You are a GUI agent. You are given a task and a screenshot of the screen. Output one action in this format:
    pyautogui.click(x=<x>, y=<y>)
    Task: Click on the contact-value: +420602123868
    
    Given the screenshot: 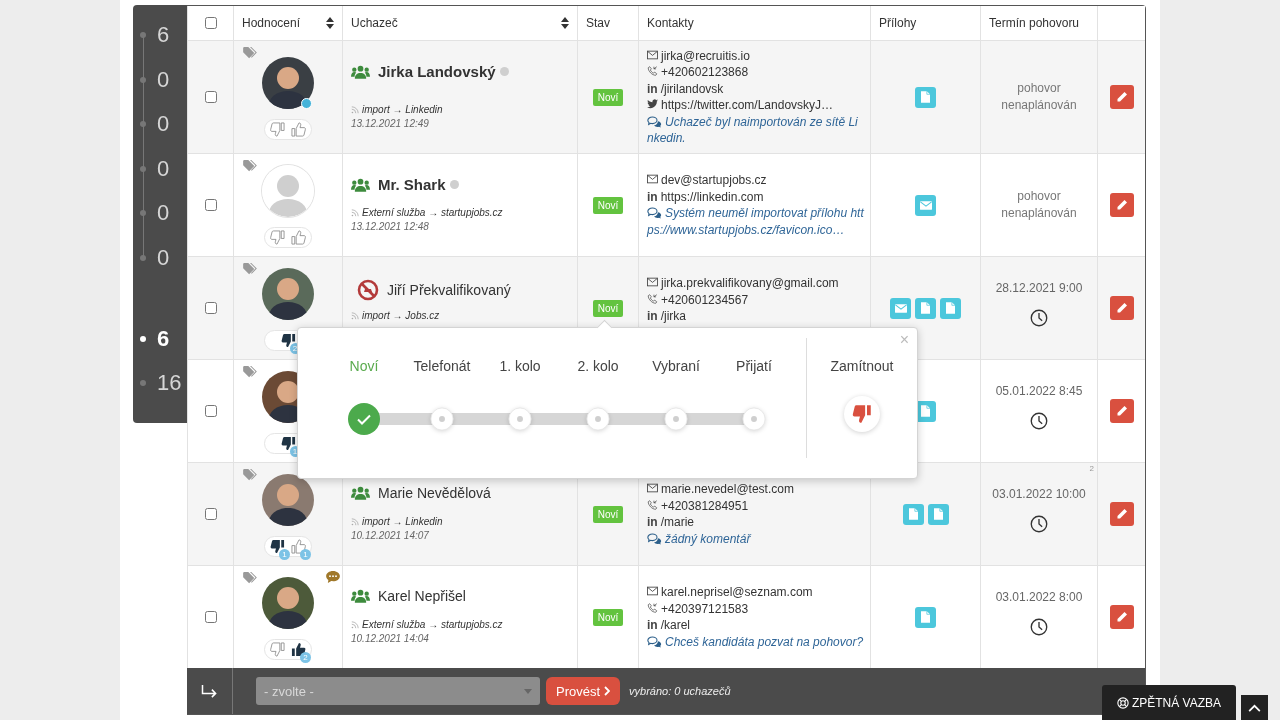 What is the action you would take?
    pyautogui.click(x=705, y=72)
    